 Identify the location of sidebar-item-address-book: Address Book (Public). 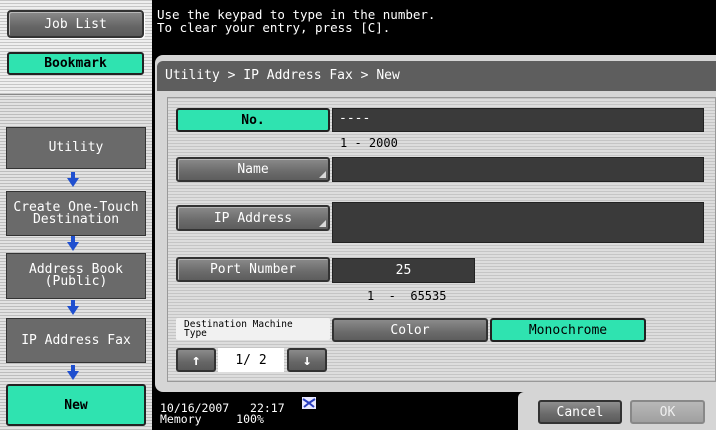
(76, 276).